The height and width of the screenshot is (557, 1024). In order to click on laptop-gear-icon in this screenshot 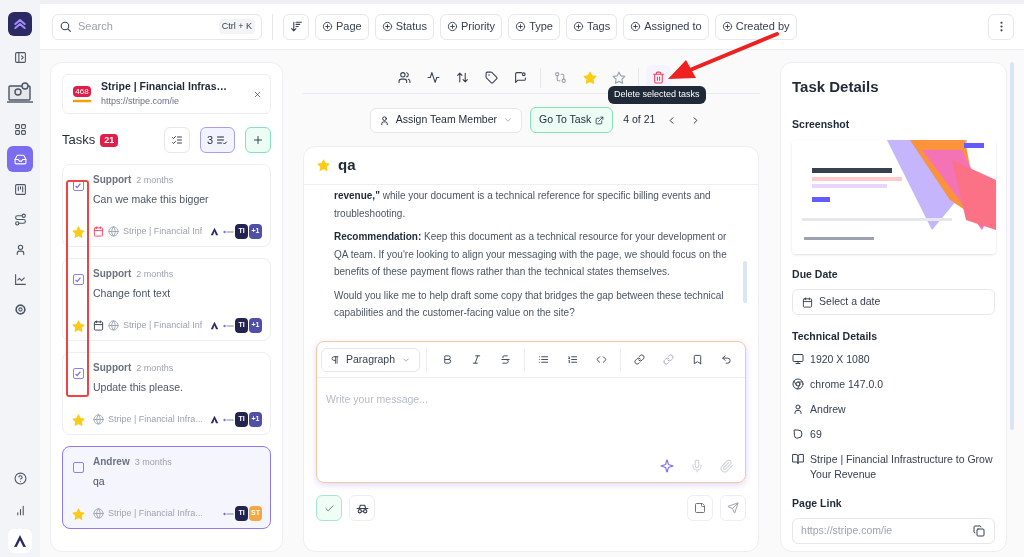, I will do `click(20, 93)`.